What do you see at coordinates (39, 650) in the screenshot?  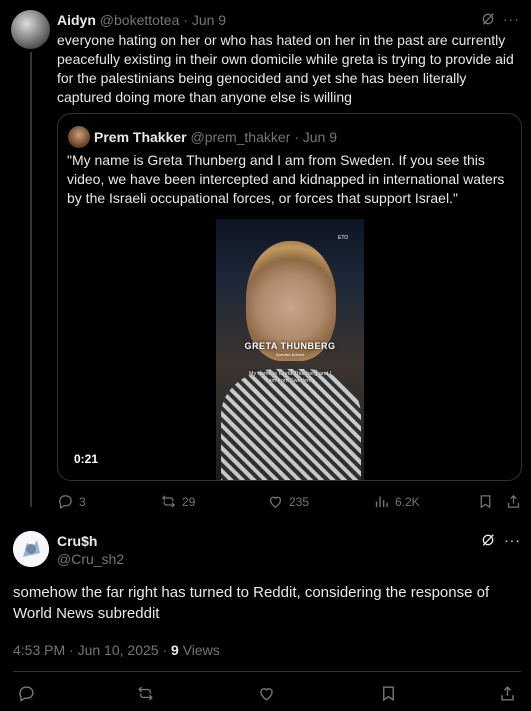 I see `tweet-time: 4:53 PM` at bounding box center [39, 650].